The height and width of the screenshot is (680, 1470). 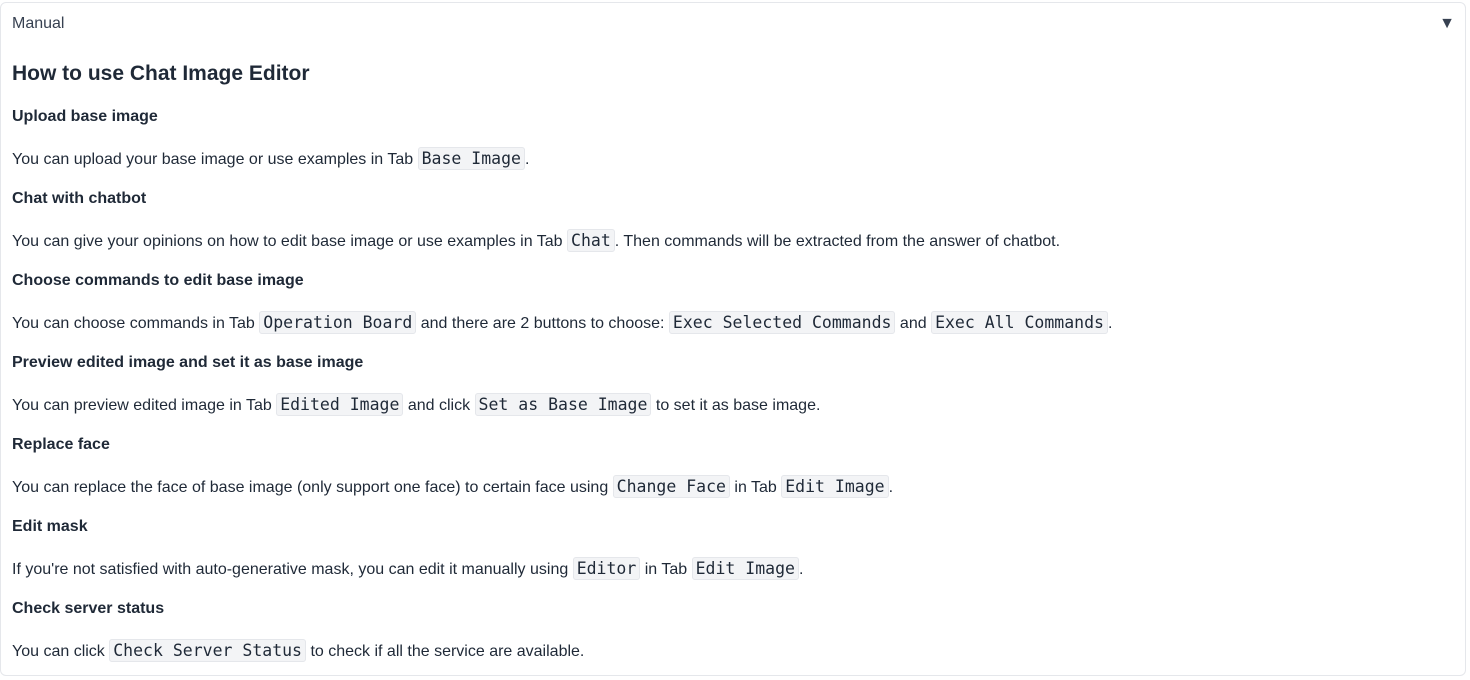 What do you see at coordinates (79, 198) in the screenshot?
I see `section-heading: Chat with chatbot` at bounding box center [79, 198].